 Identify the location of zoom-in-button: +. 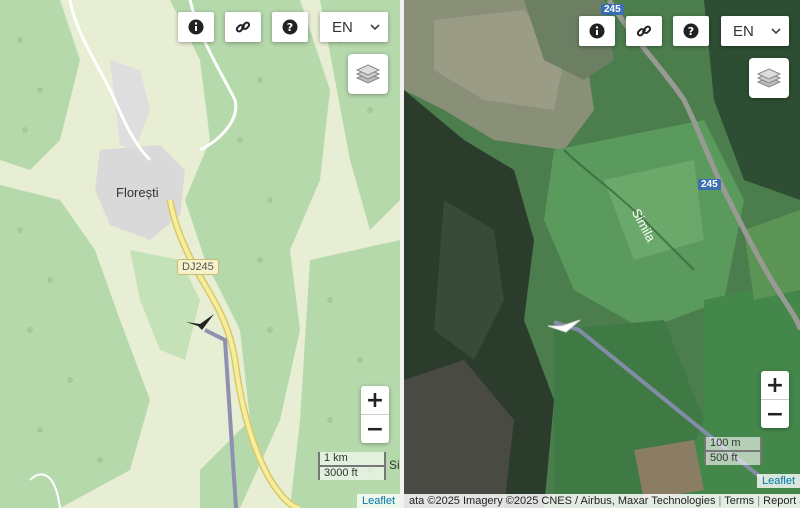
(375, 400).